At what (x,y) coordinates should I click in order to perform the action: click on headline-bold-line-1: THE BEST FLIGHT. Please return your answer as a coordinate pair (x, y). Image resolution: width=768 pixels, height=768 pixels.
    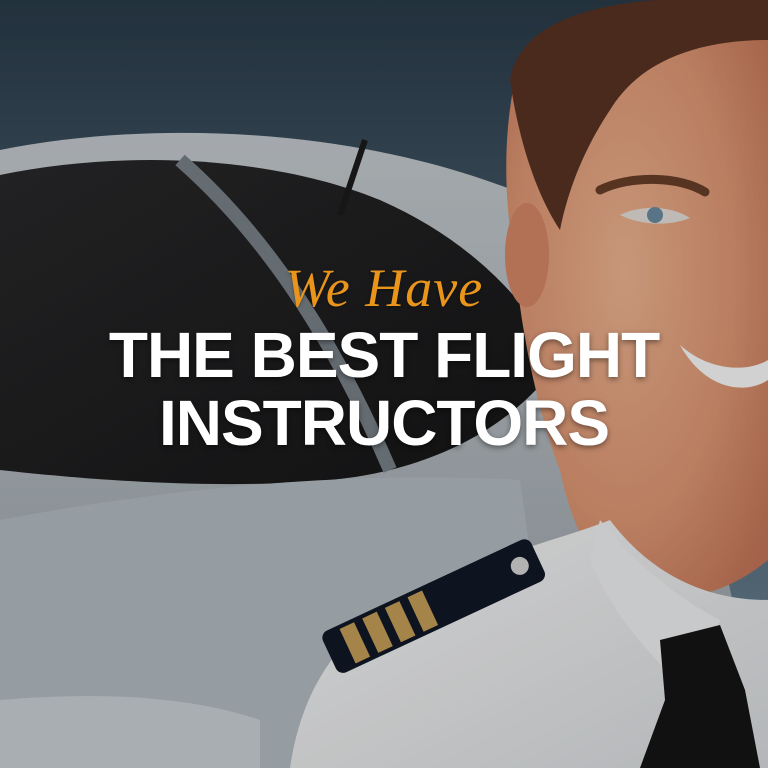
    Looking at the image, I should click on (384, 355).